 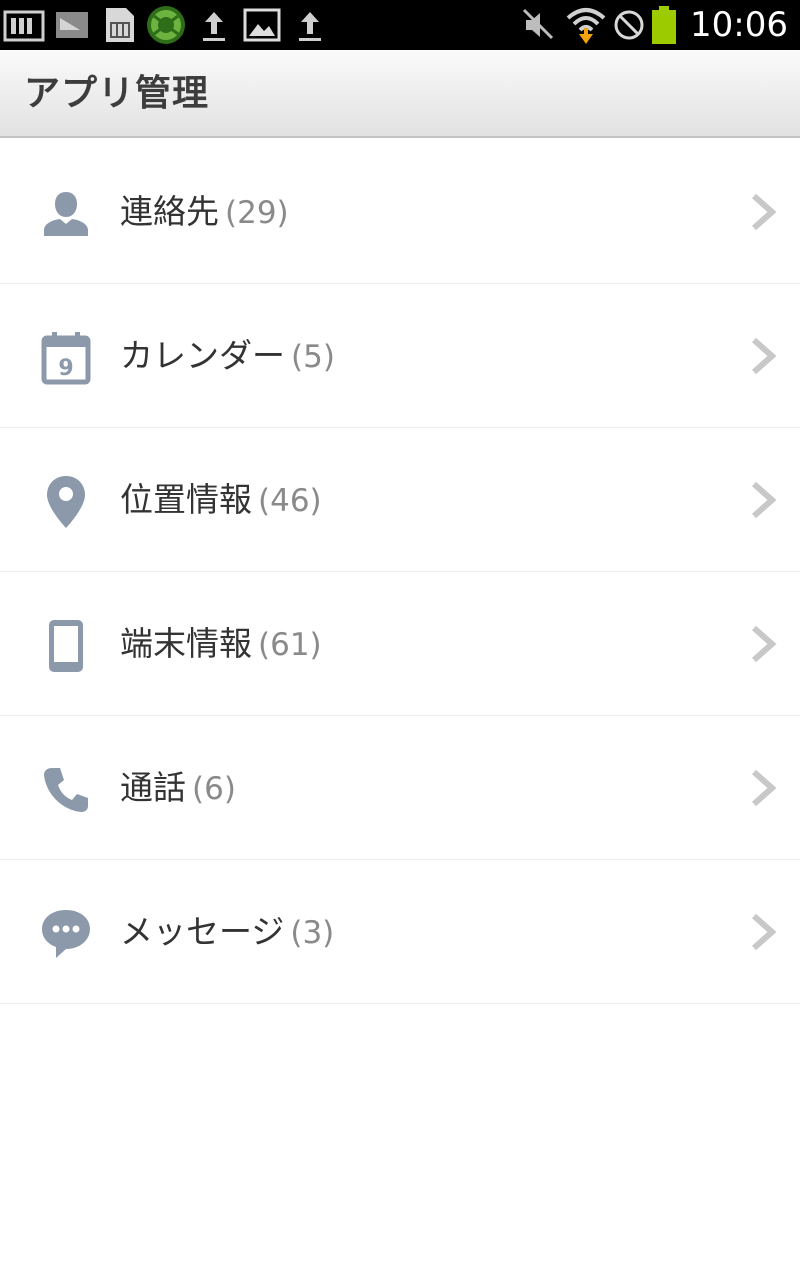 I want to click on list-item-text: メッセージ (3), so click(x=227, y=932).